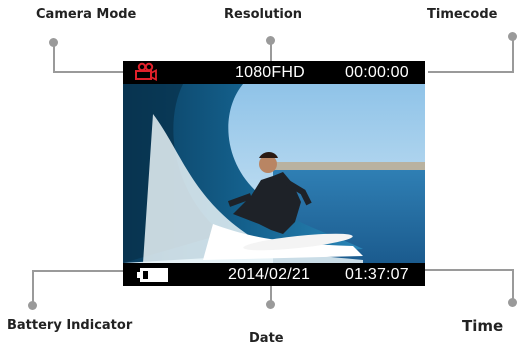 This screenshot has width=517, height=346. I want to click on battery-icon, so click(153, 275).